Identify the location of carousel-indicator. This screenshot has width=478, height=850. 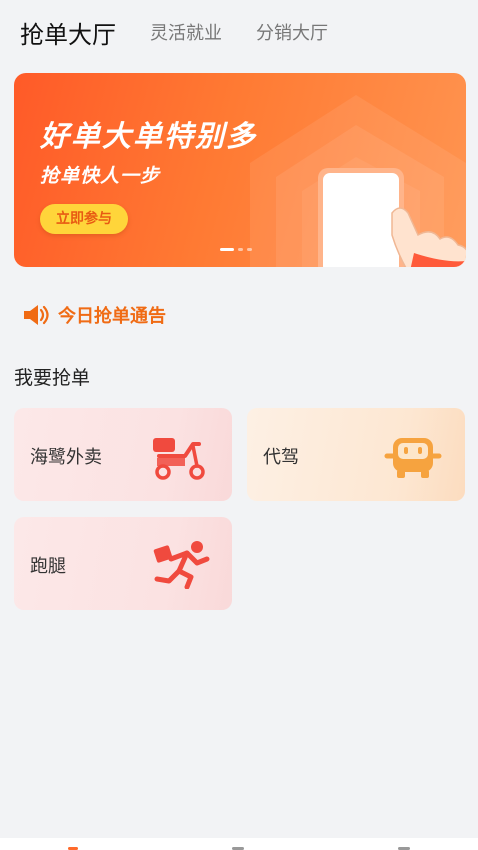
(236, 249).